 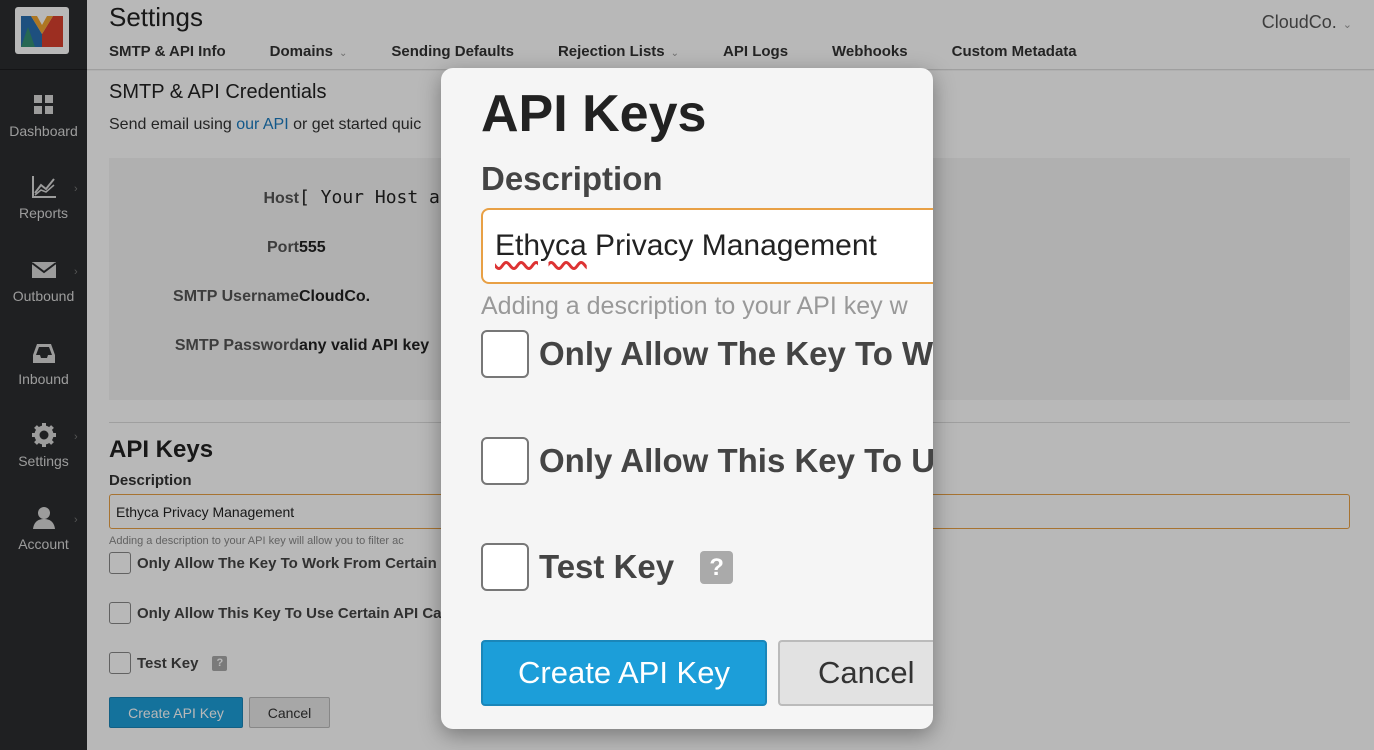 I want to click on zoom-restrict-ip-label: Only Allow The Key To Wo, so click(x=736, y=353).